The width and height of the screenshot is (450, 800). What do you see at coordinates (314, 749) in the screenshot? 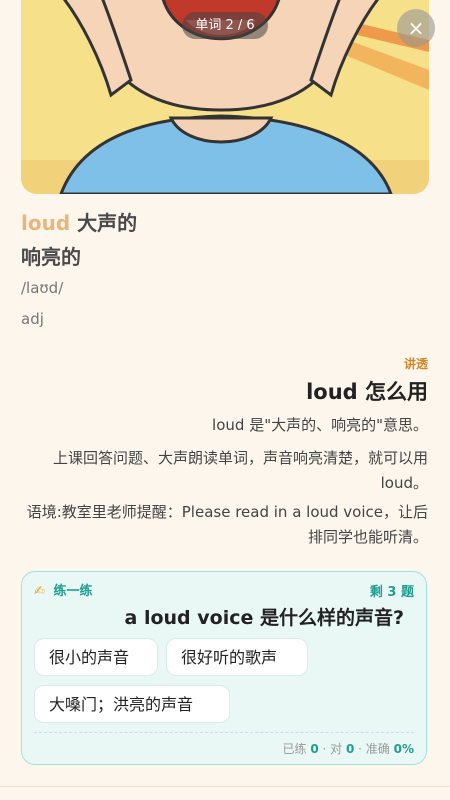
I see `done-count: 0` at bounding box center [314, 749].